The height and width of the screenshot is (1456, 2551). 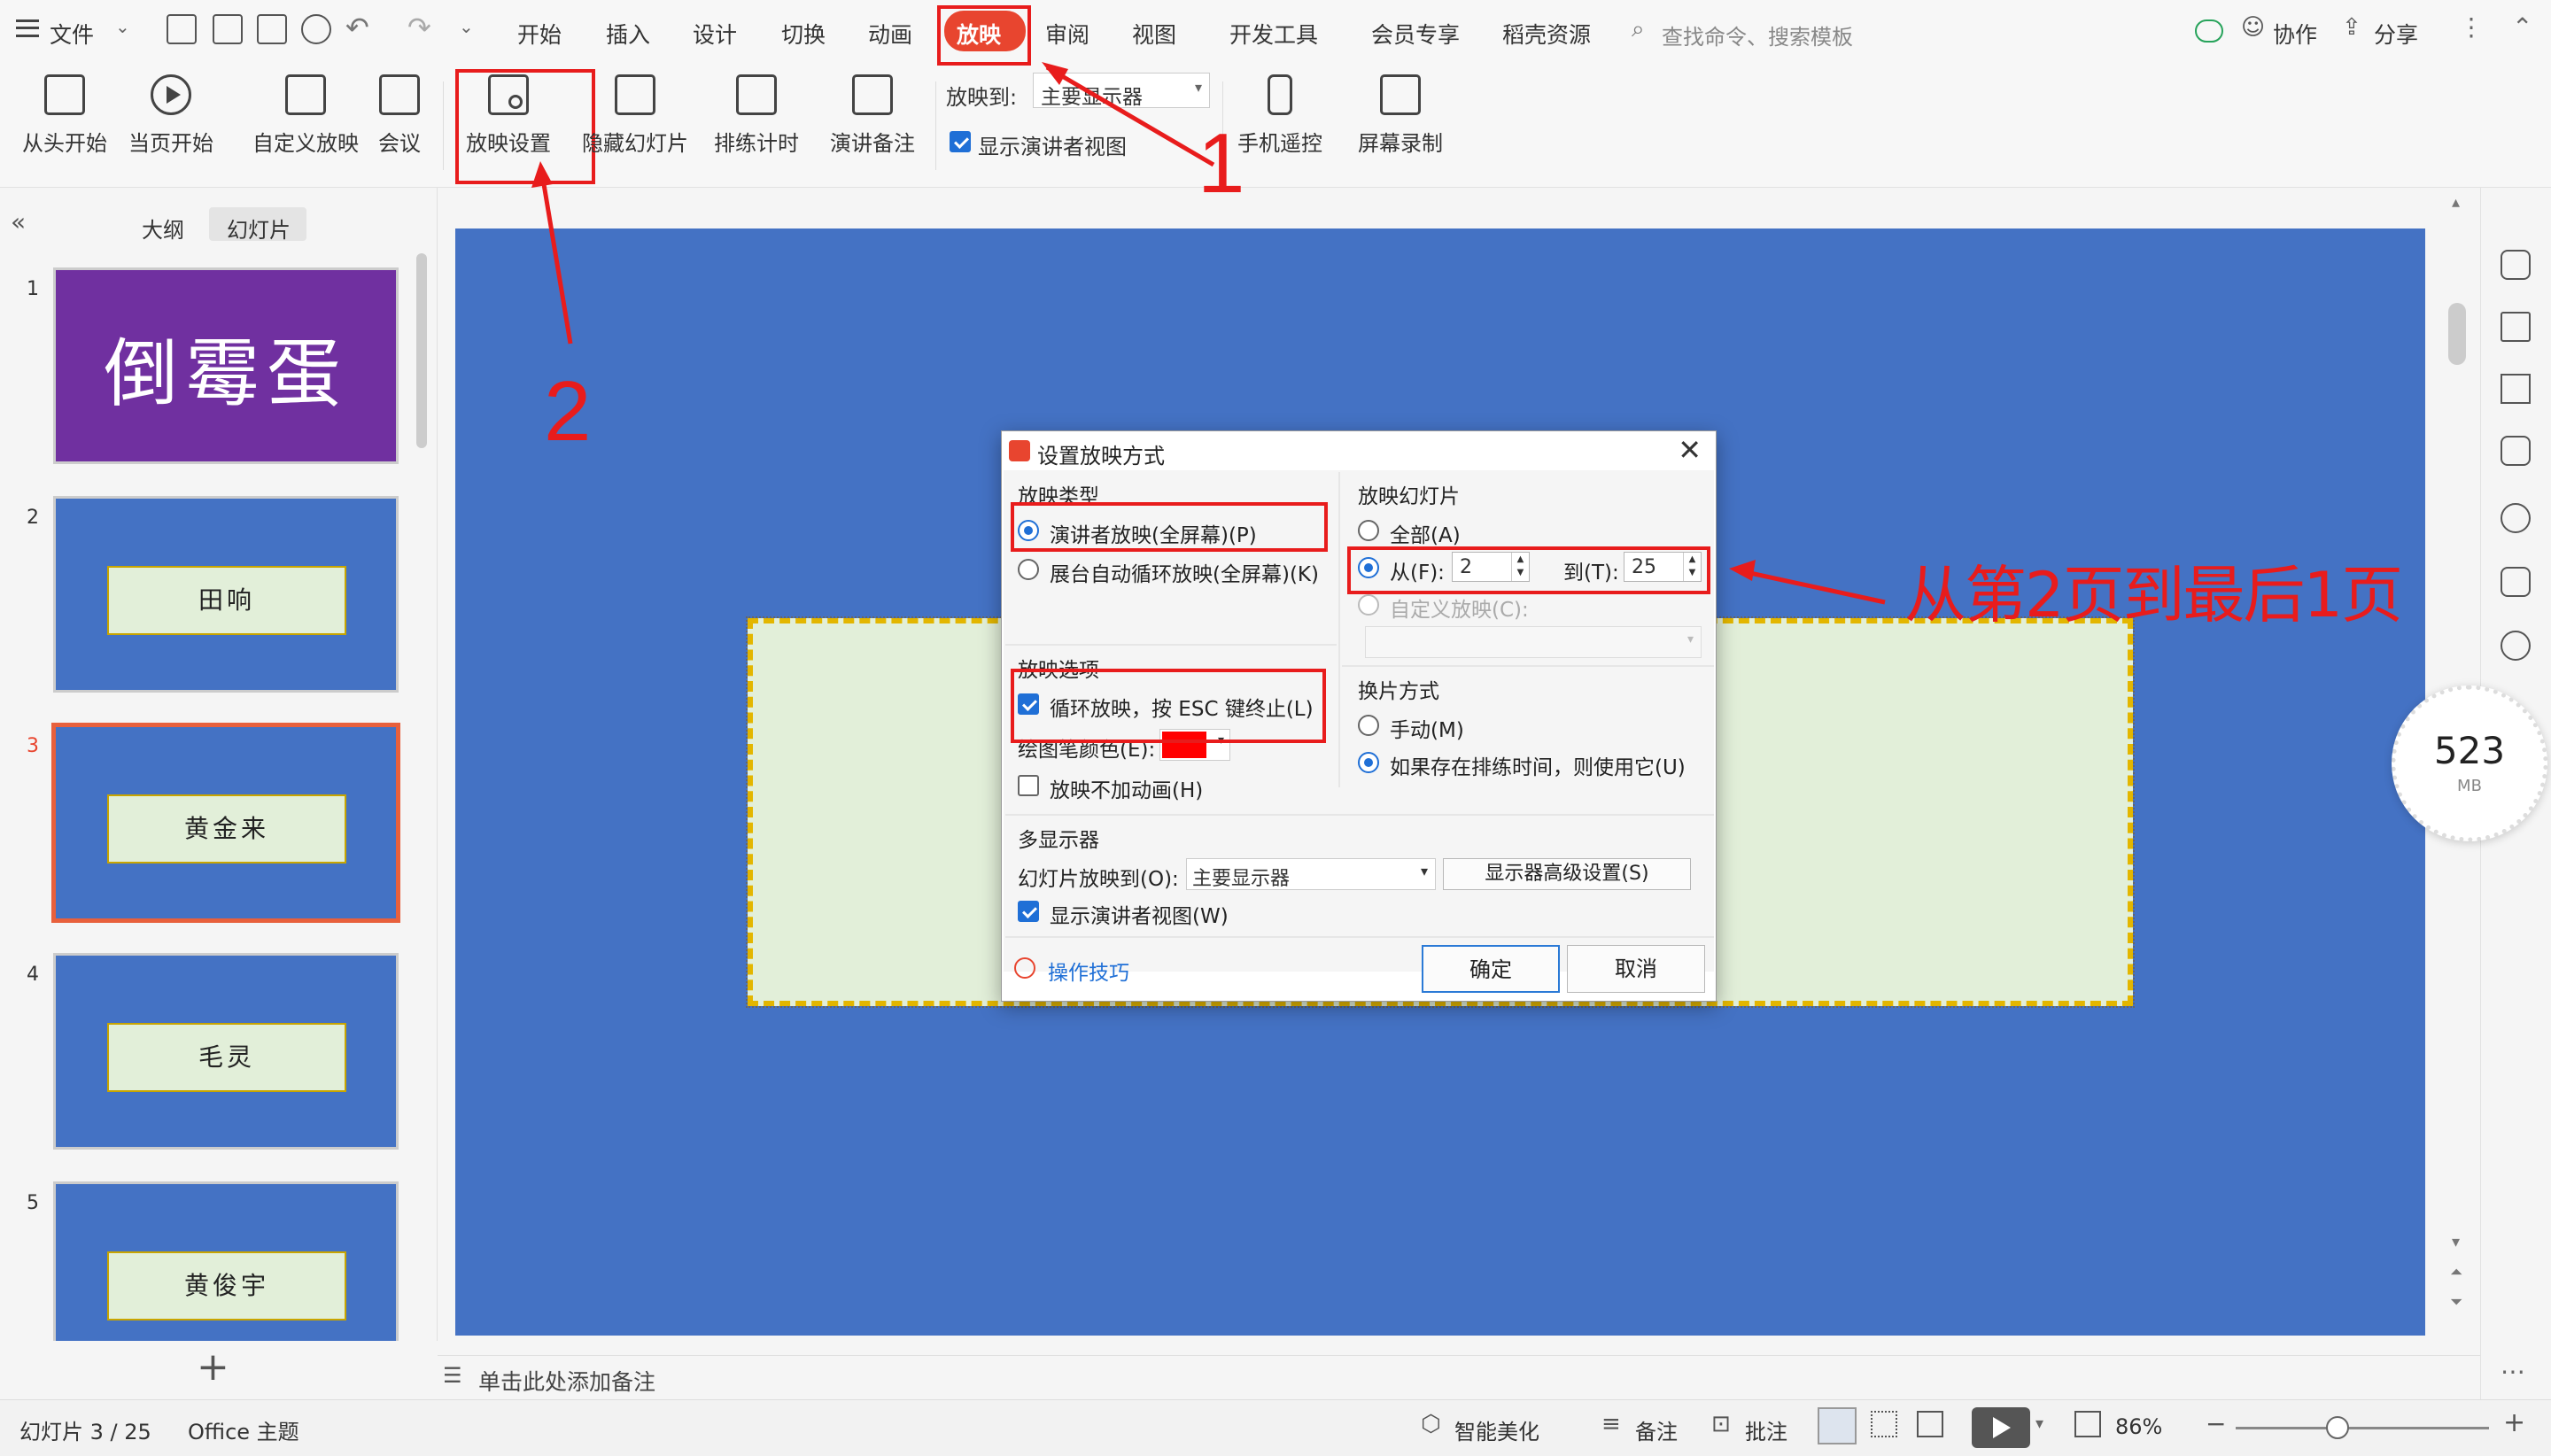 What do you see at coordinates (2153, 595) in the screenshot?
I see `annotation-callout-text: 从第2页到最后1页` at bounding box center [2153, 595].